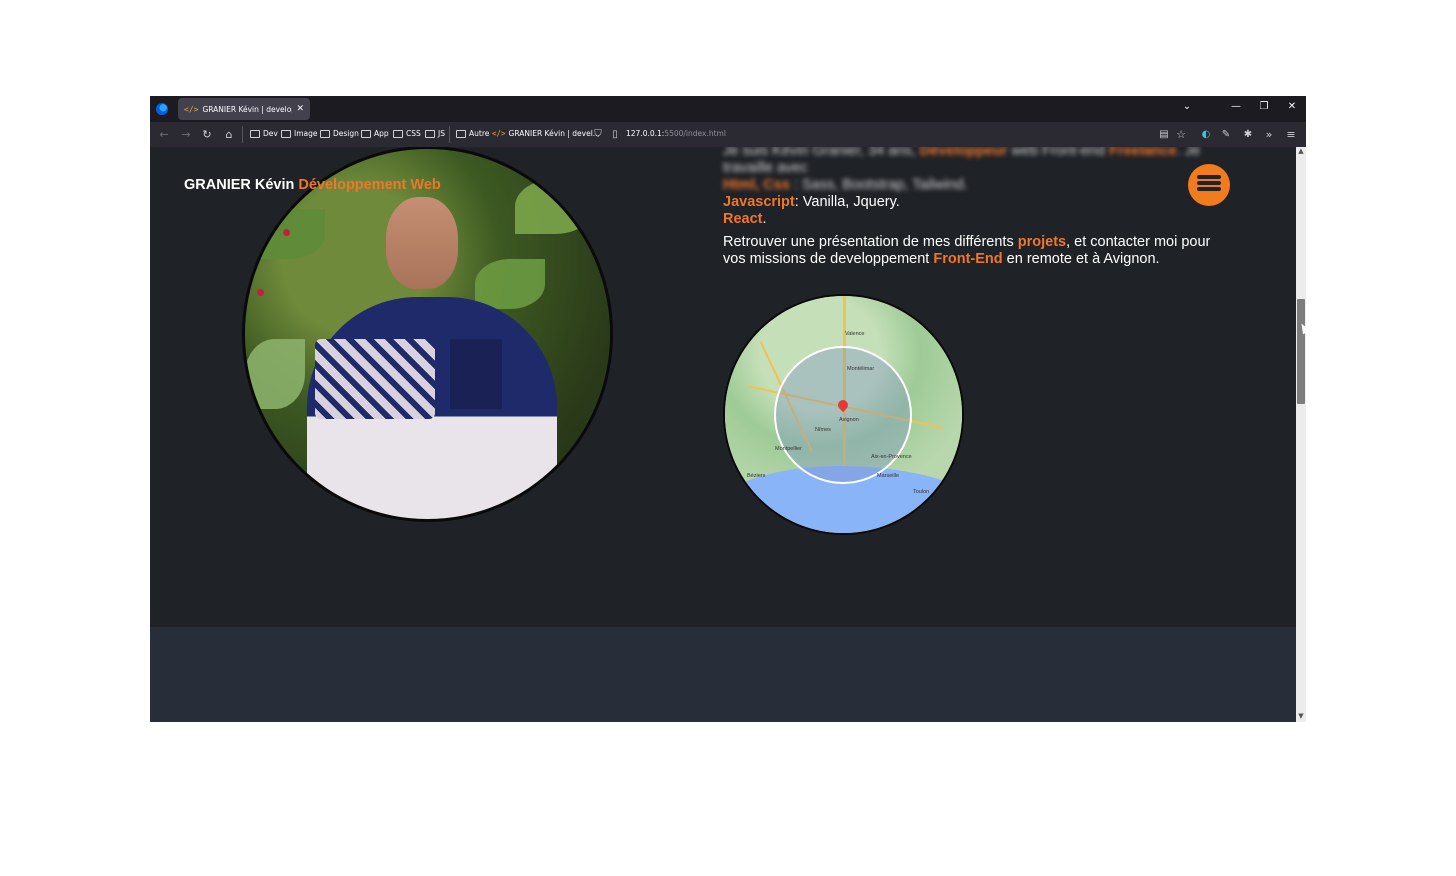 Image resolution: width=1456 pixels, height=876 pixels. Describe the element at coordinates (847, 202) in the screenshot. I see `intro-text: : Vanilla, Jquery.` at that location.